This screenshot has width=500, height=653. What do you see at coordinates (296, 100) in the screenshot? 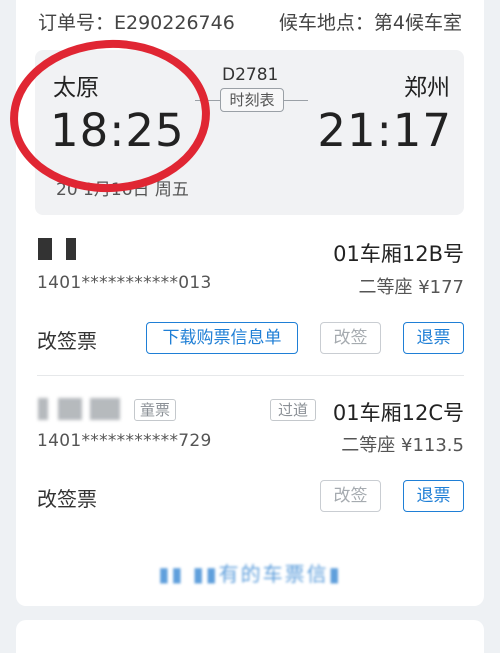
I see `route-line-right` at bounding box center [296, 100].